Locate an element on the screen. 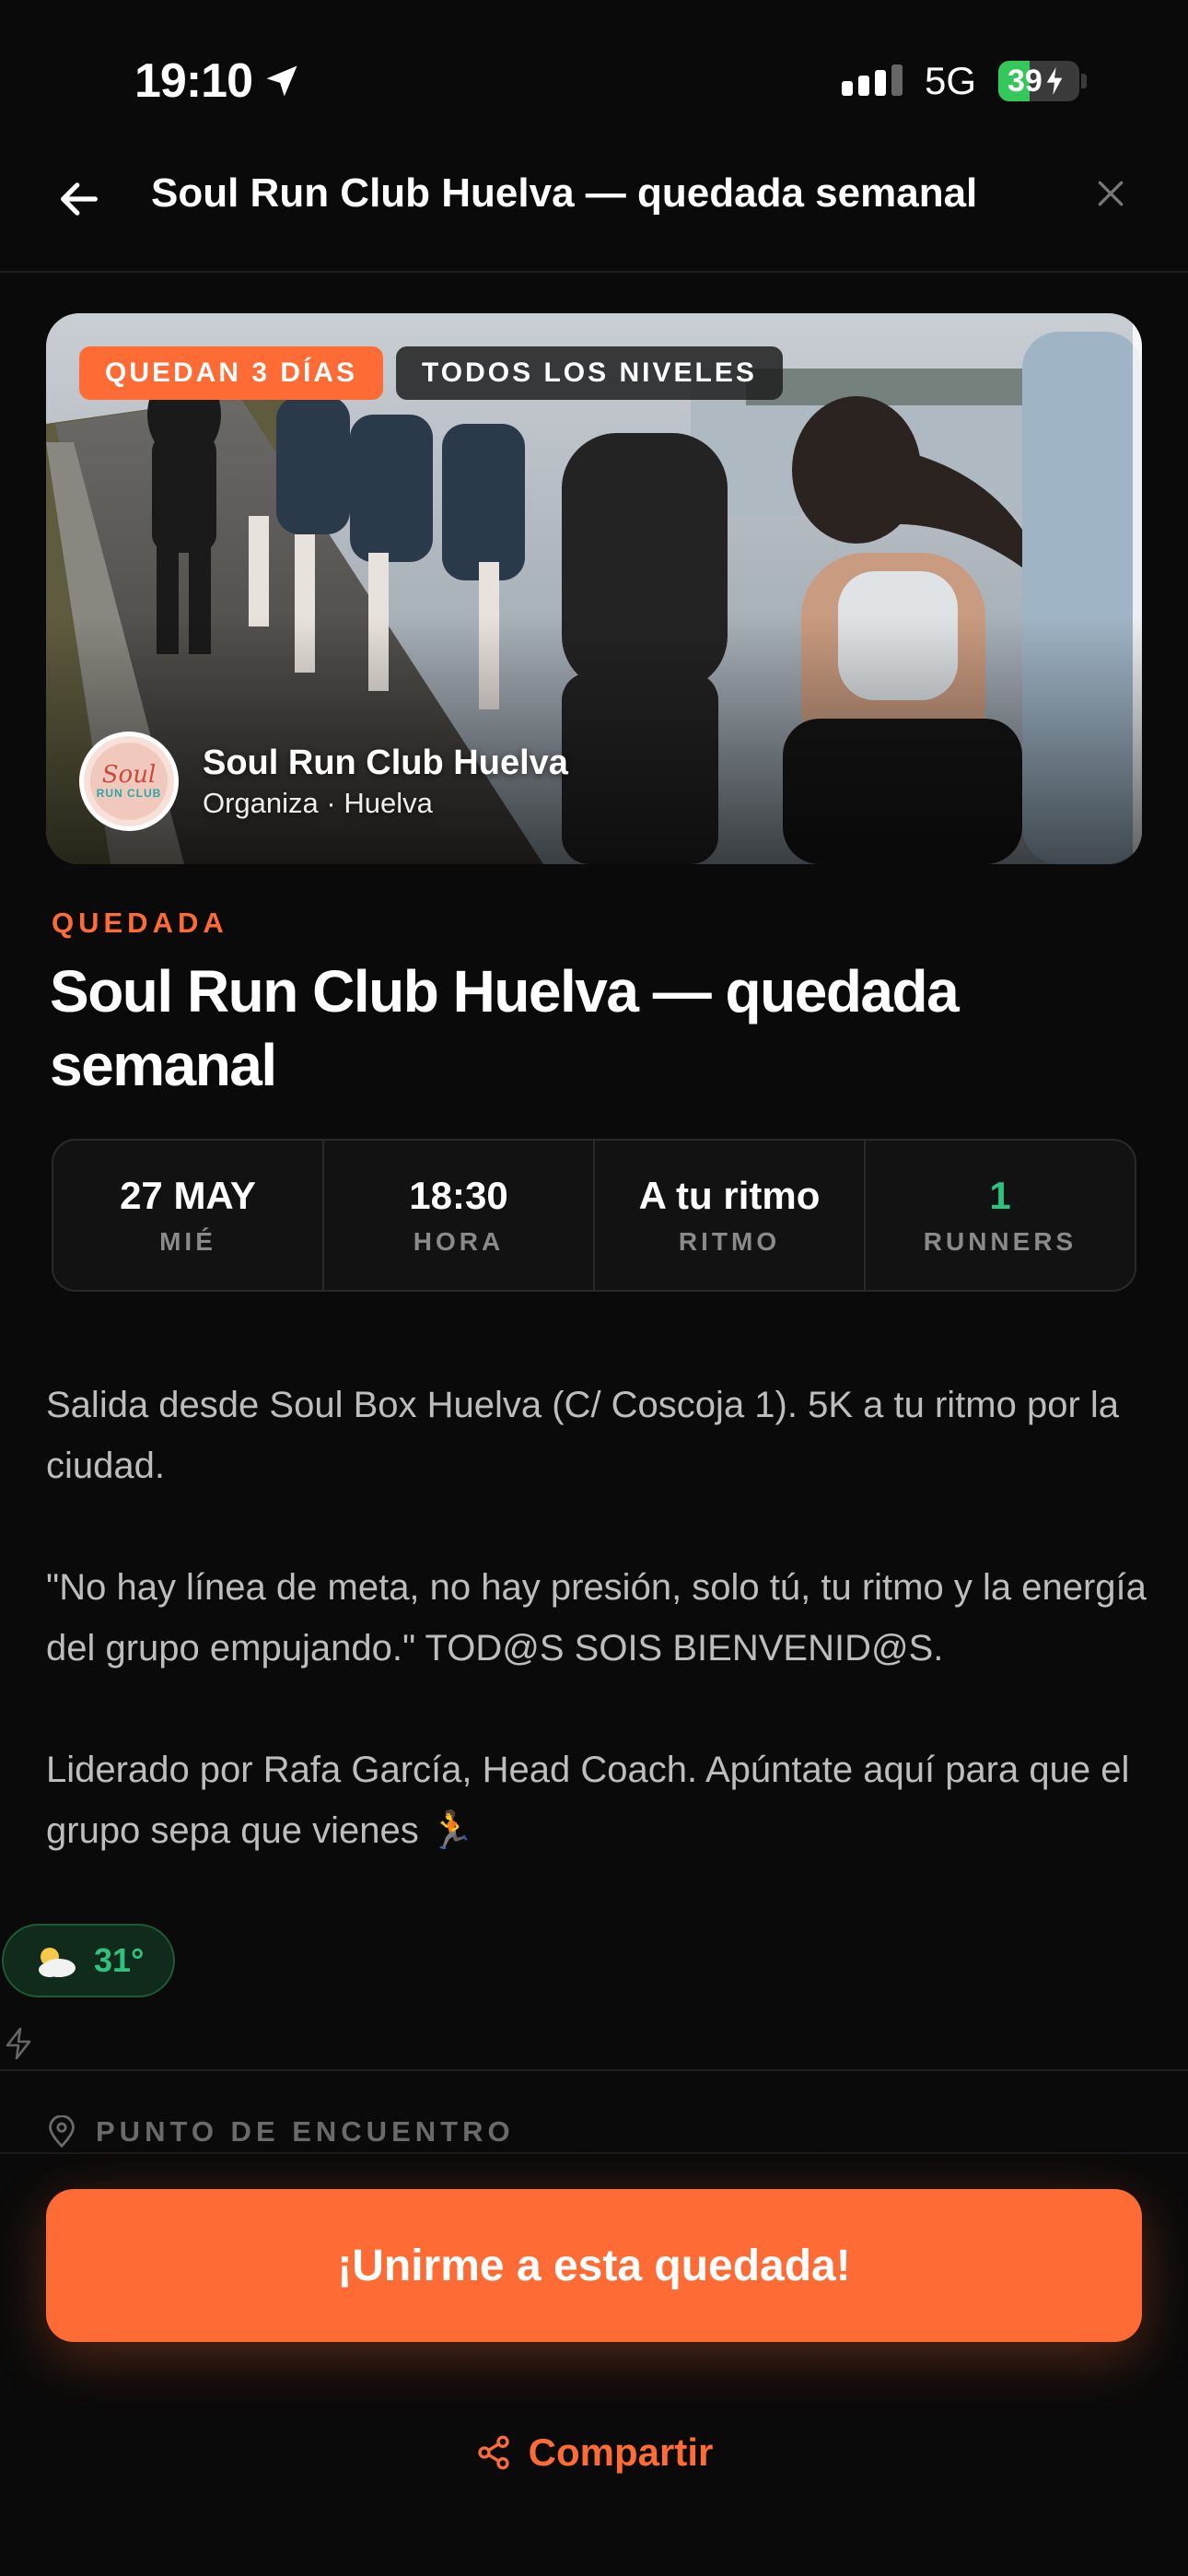 This screenshot has width=1188, height=2576. stat-runners: 1 RUNNERS is located at coordinates (1001, 1215).